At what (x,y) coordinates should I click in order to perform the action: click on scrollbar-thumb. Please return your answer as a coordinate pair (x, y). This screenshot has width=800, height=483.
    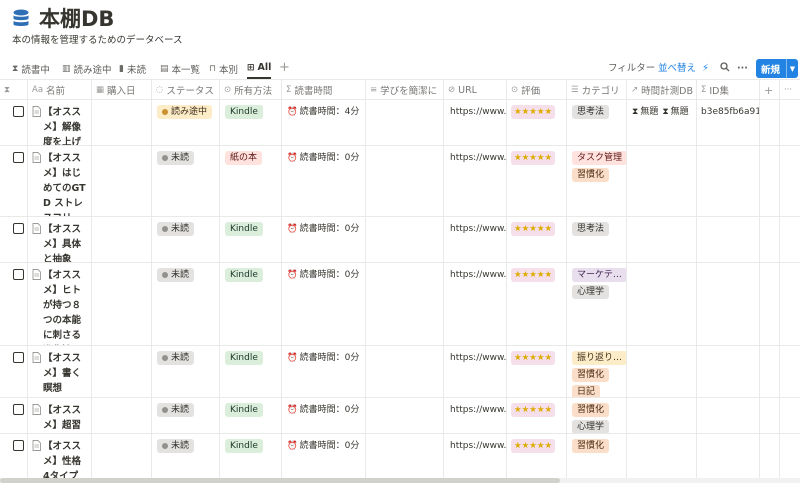
    Looking at the image, I should click on (280, 480).